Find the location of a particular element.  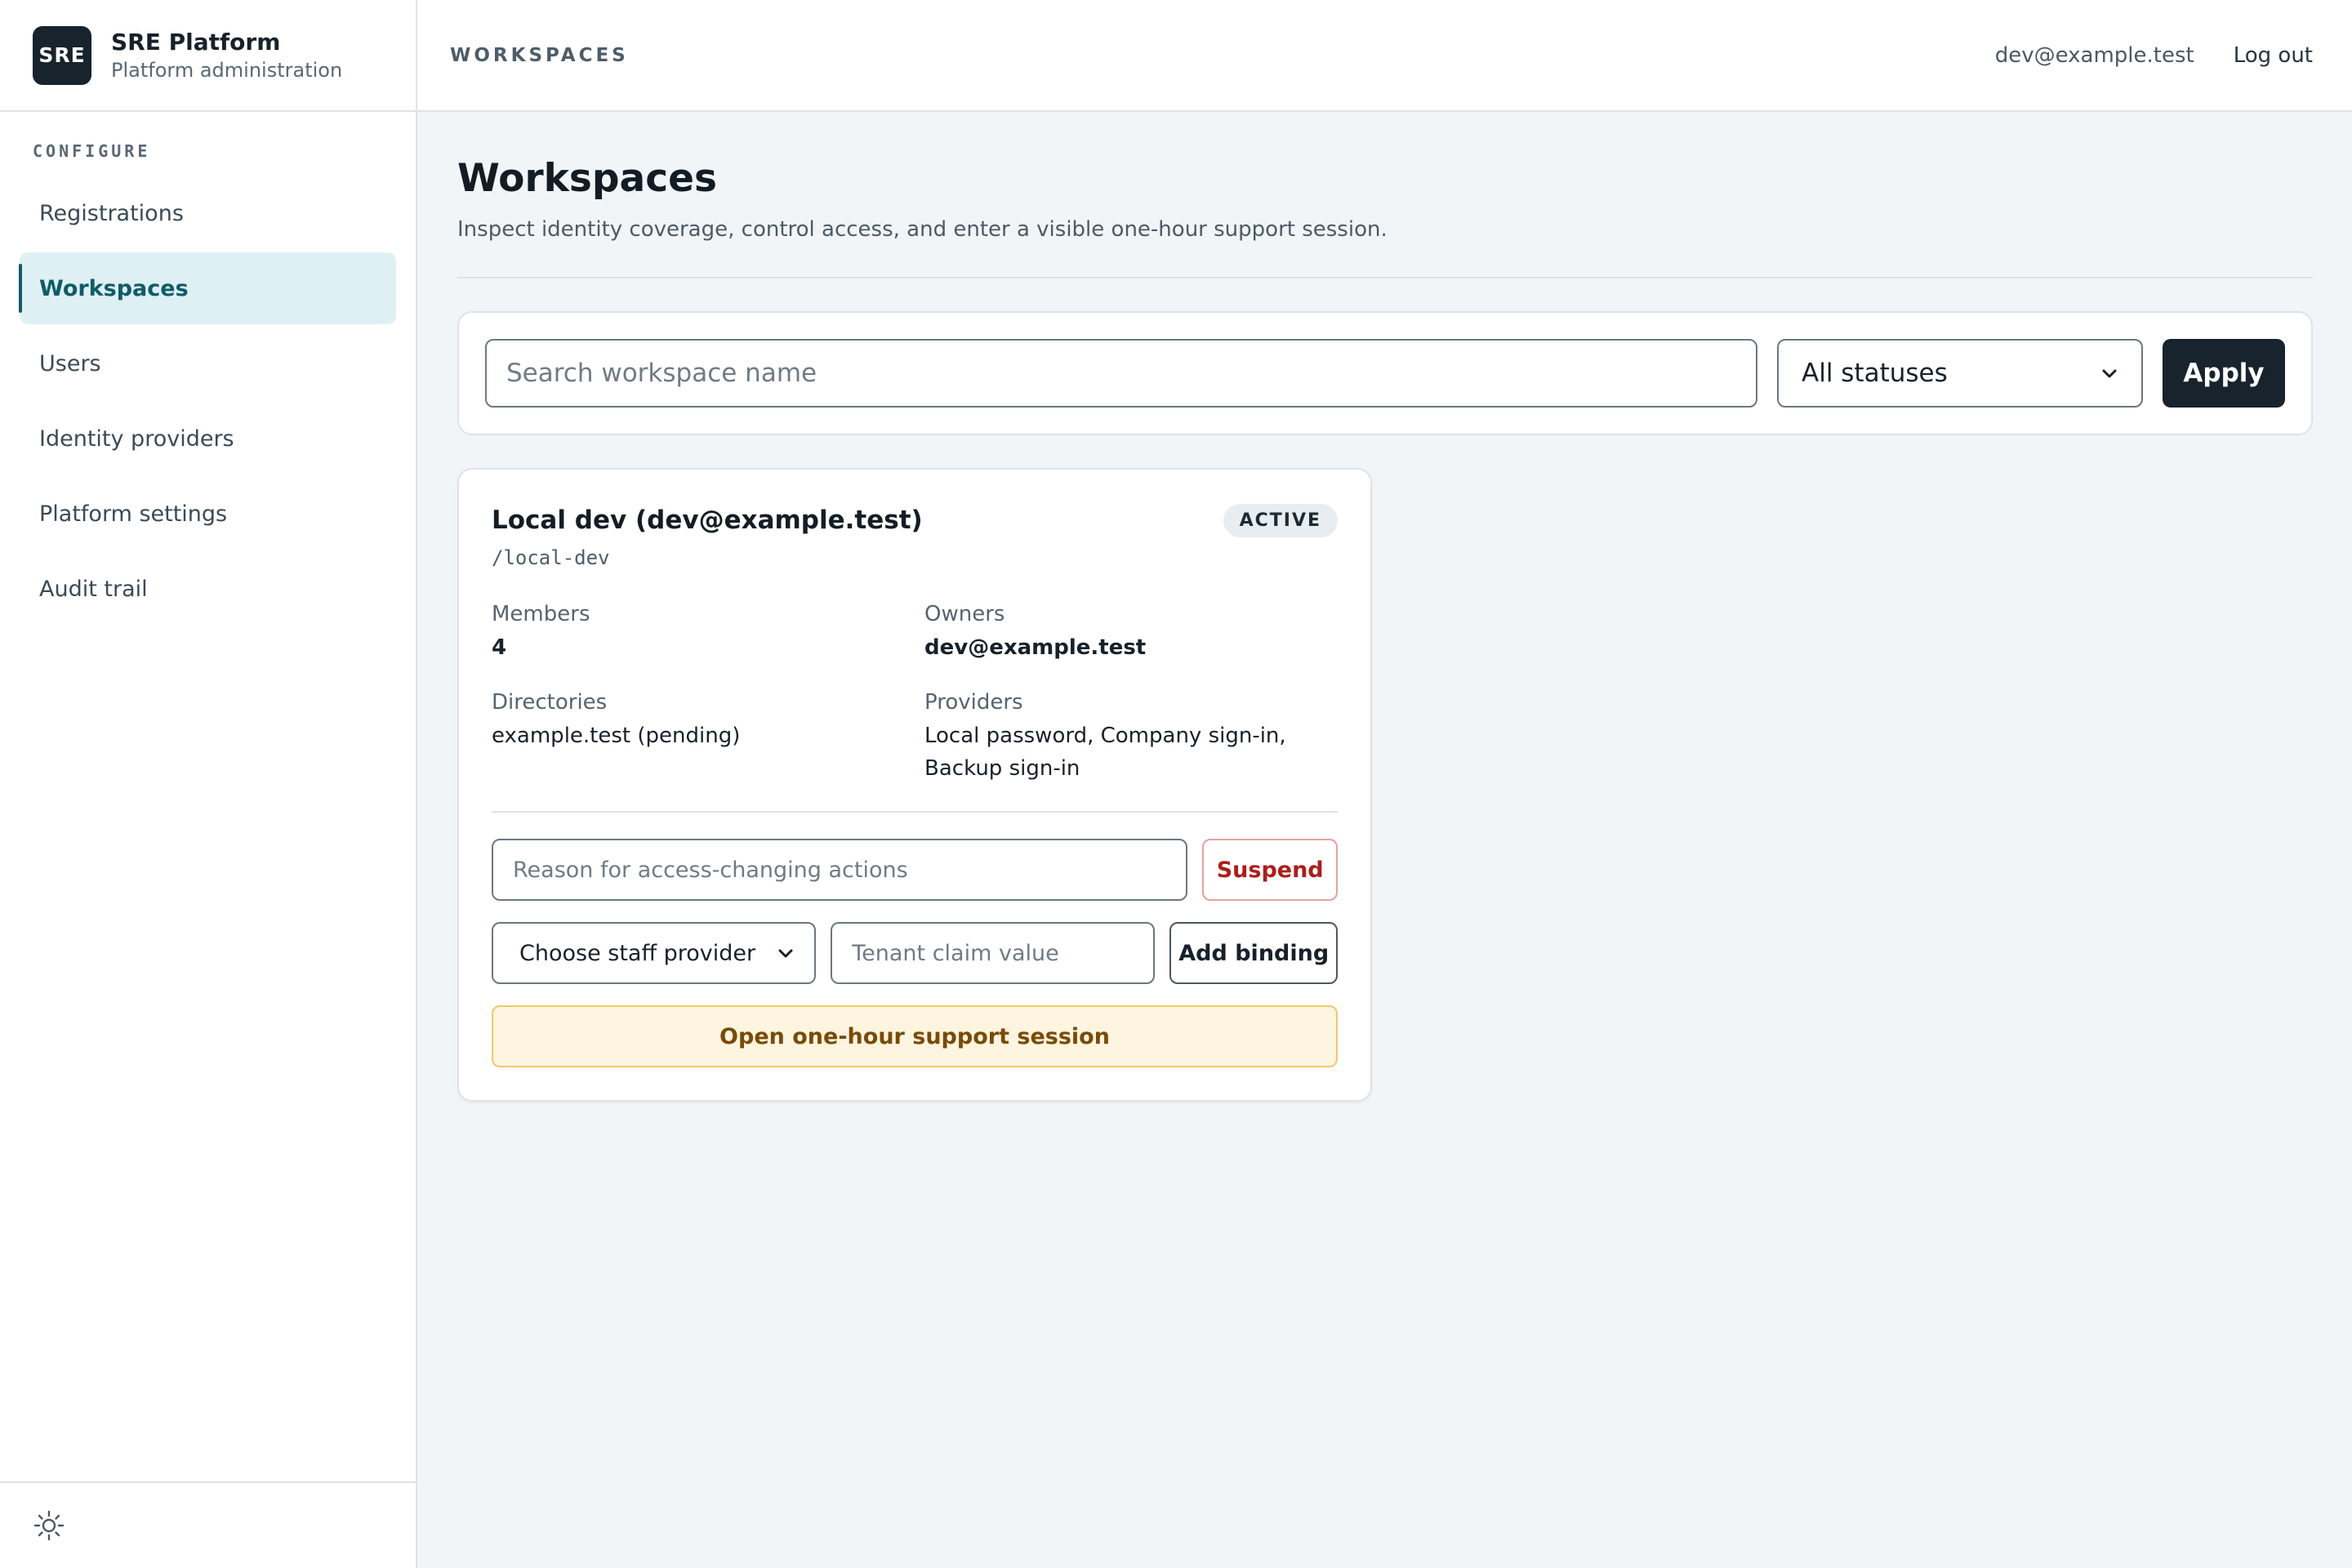

topbar-user-area: dev@example.test Log out is located at coordinates (2154, 55).